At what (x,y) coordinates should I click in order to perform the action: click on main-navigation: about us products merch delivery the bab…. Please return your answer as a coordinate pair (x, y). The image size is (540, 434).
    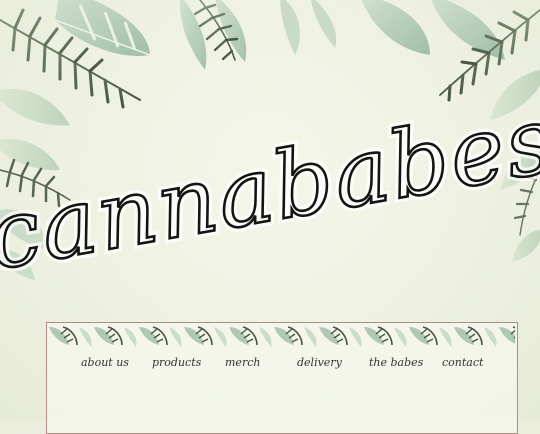
    Looking at the image, I should click on (282, 367).